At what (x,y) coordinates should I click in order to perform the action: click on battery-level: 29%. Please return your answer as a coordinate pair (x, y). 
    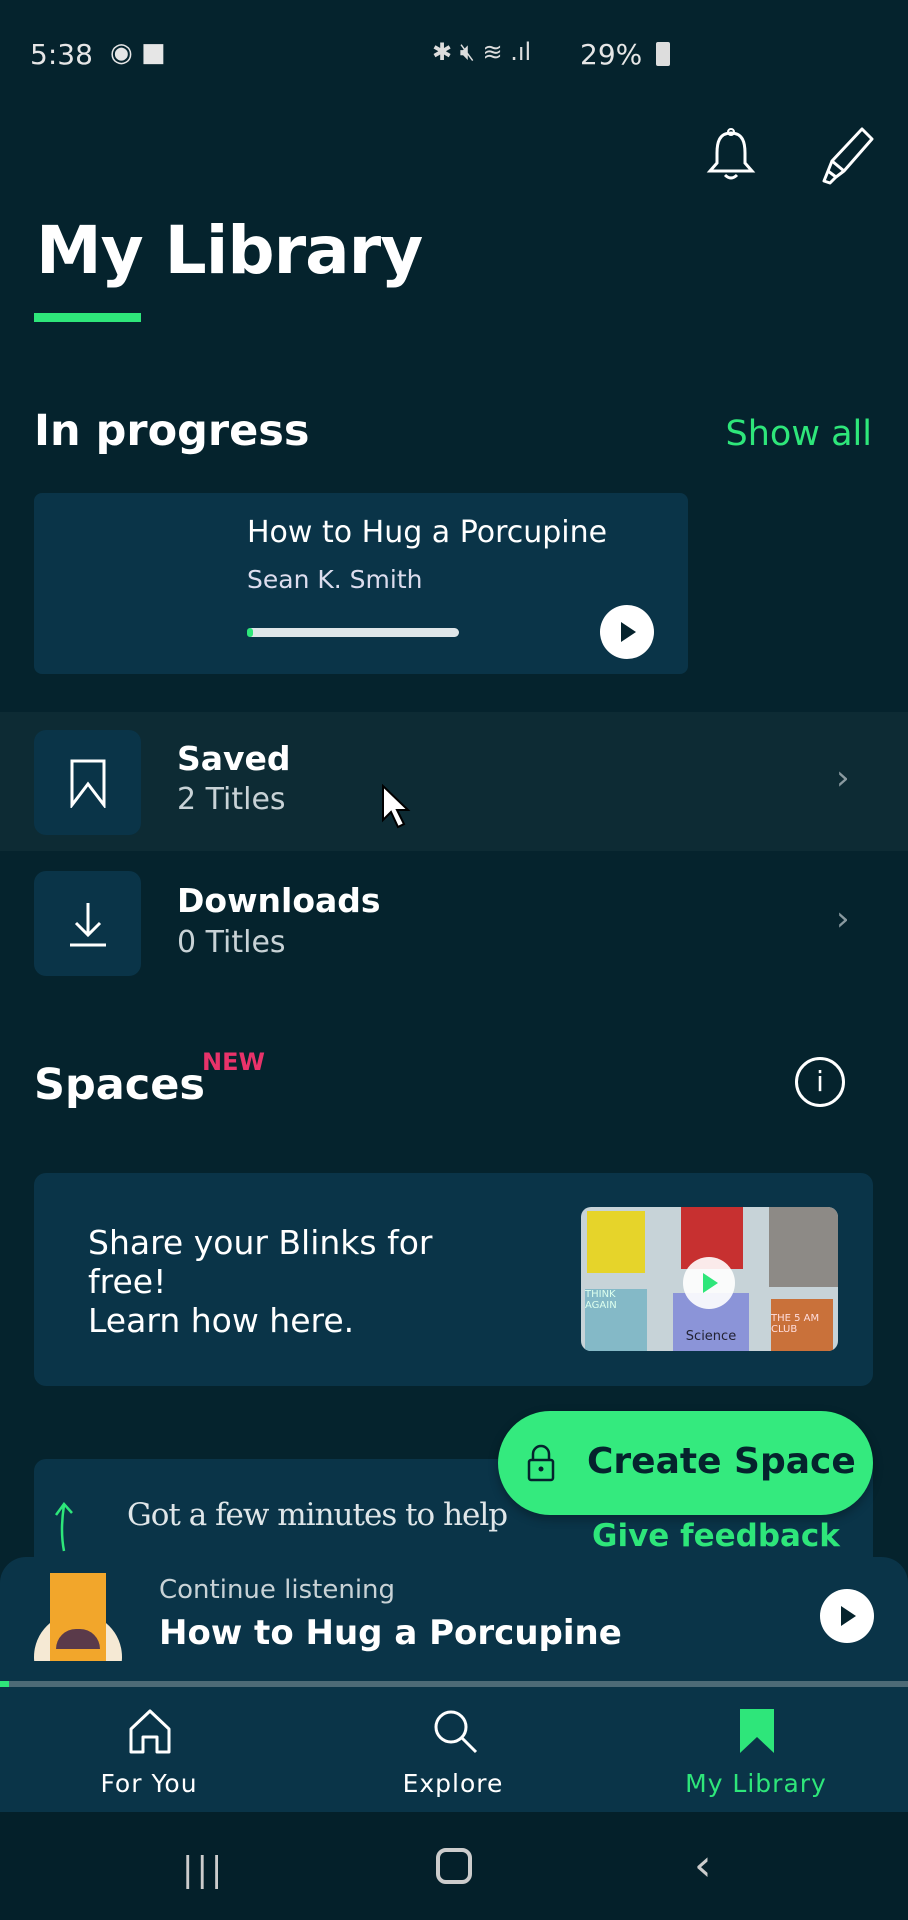
    Looking at the image, I should click on (611, 54).